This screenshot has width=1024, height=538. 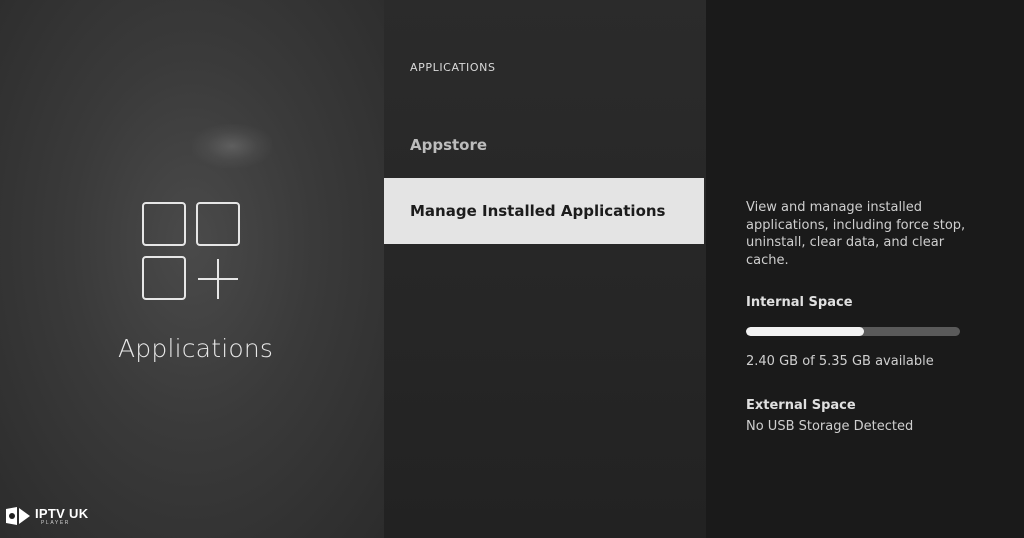 What do you see at coordinates (830, 426) in the screenshot?
I see `external-space-value: No USB Storage Detected` at bounding box center [830, 426].